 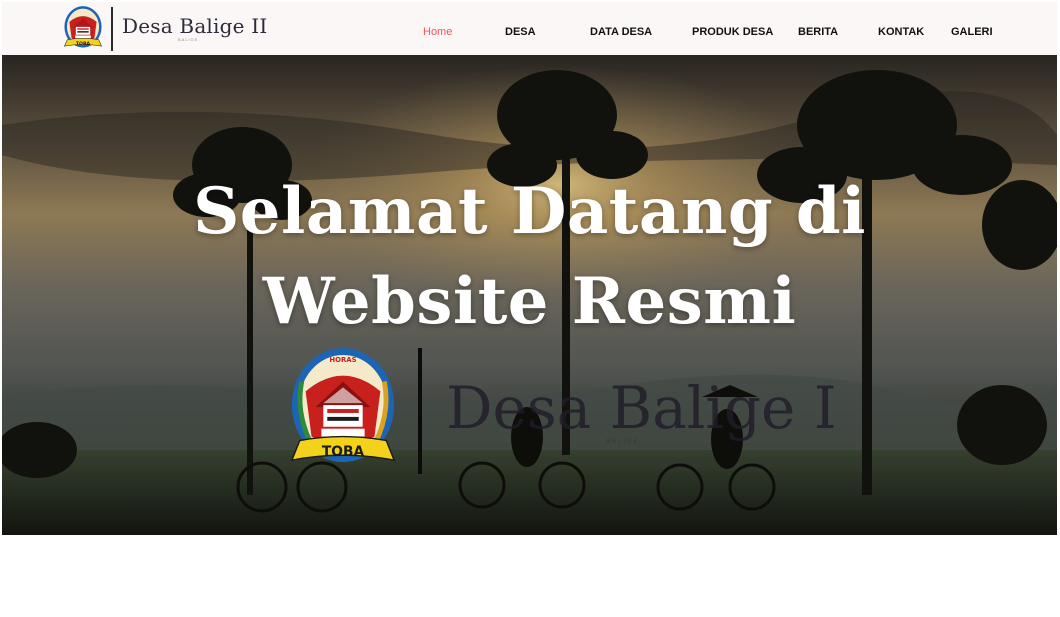 I want to click on nav-produk-desa: PRODUK DESA, so click(x=732, y=32).